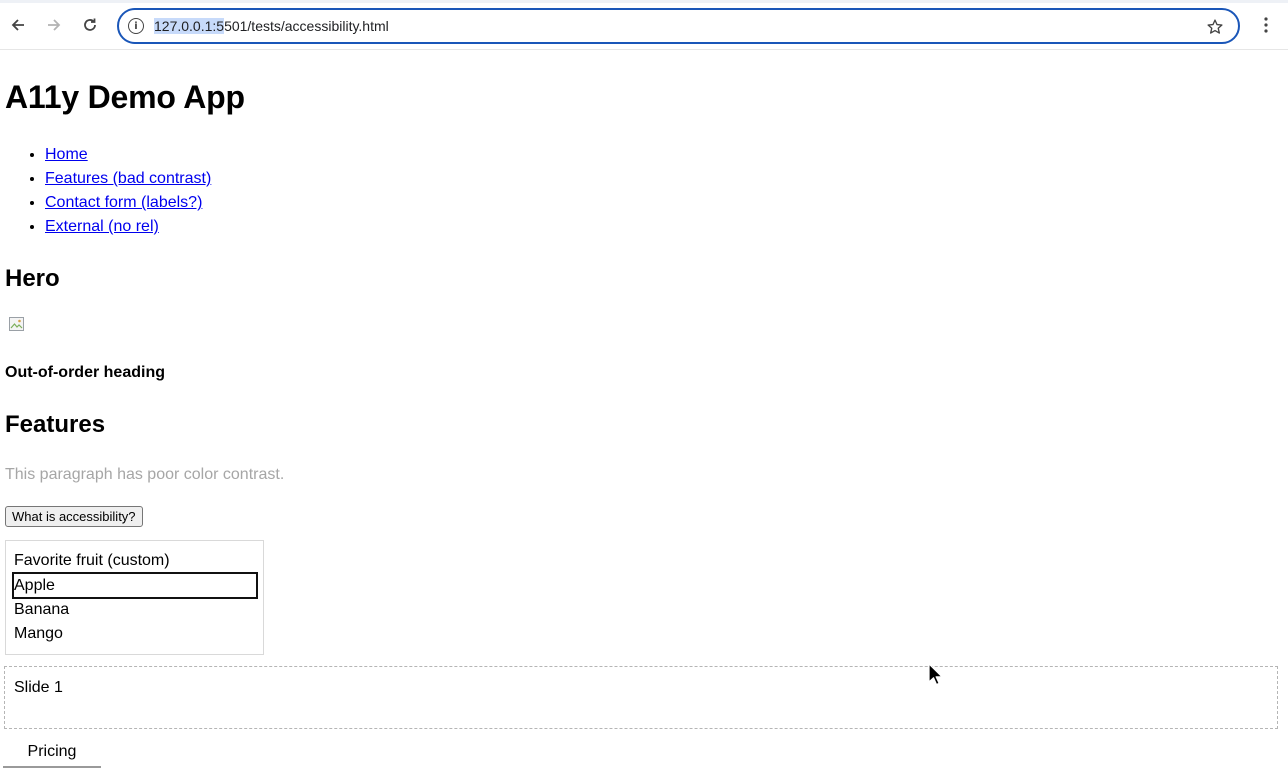  What do you see at coordinates (92, 560) in the screenshot?
I see `favorite-fruit-label: Favorite fruit (custom)` at bounding box center [92, 560].